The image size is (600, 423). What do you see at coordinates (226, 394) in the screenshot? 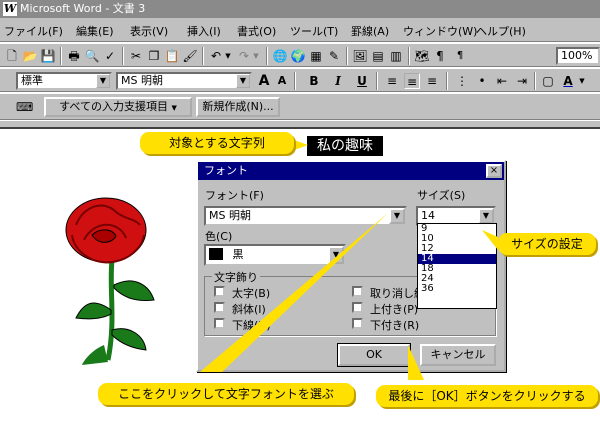
I see `callout-font-select: ここをクリックして文字フォントを選ぶ` at bounding box center [226, 394].